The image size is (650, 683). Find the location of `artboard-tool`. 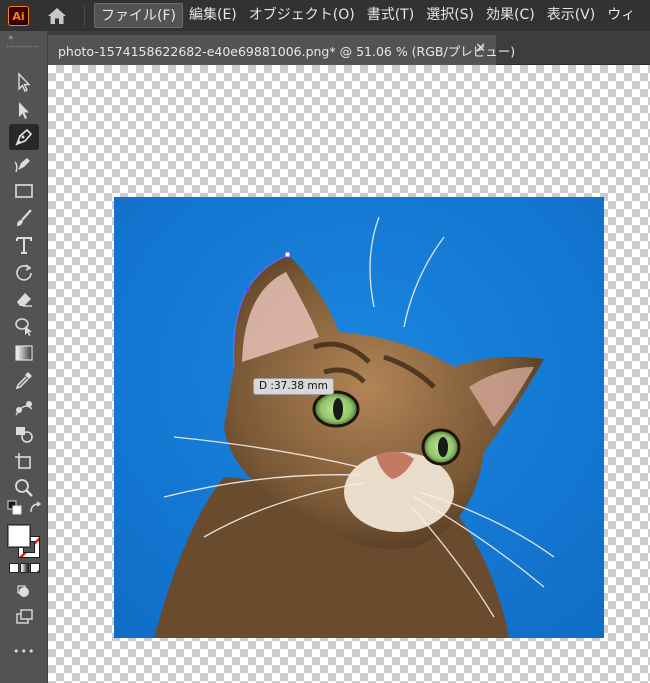

artboard-tool is located at coordinates (24, 461).